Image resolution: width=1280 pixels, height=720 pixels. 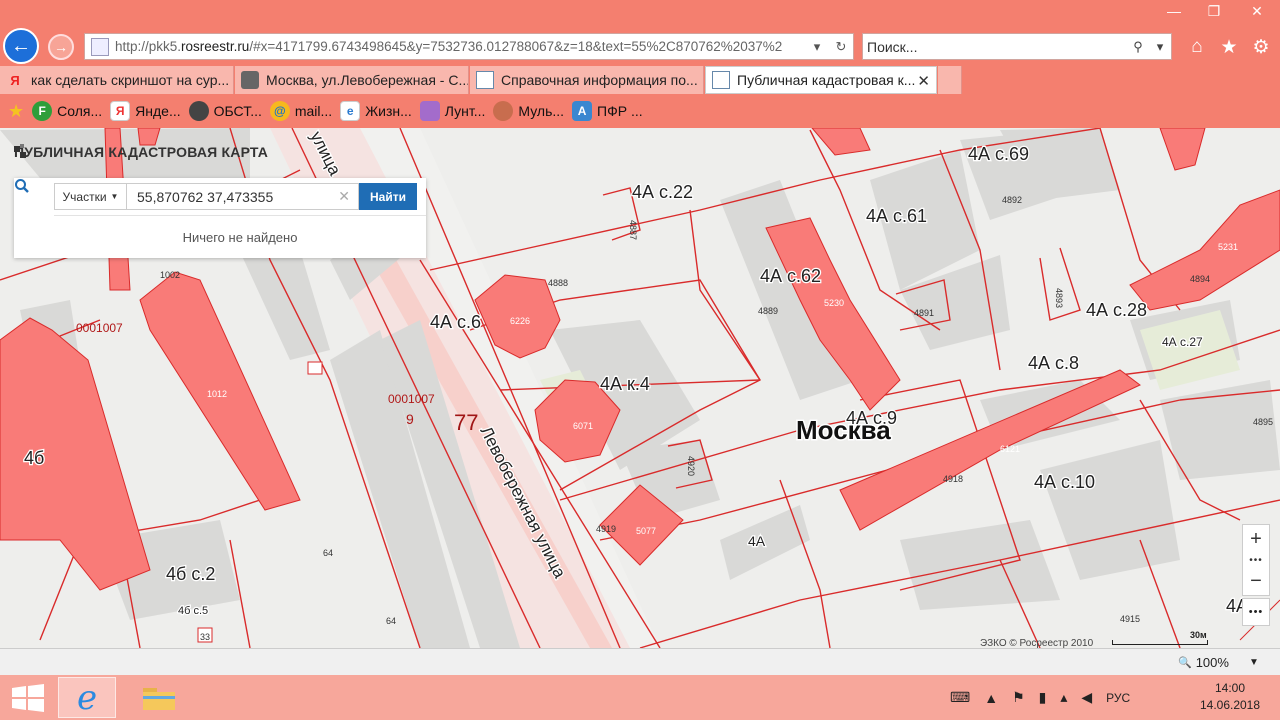 I want to click on map-search-input: 55,870762 37,473355 ✕, so click(x=243, y=196).